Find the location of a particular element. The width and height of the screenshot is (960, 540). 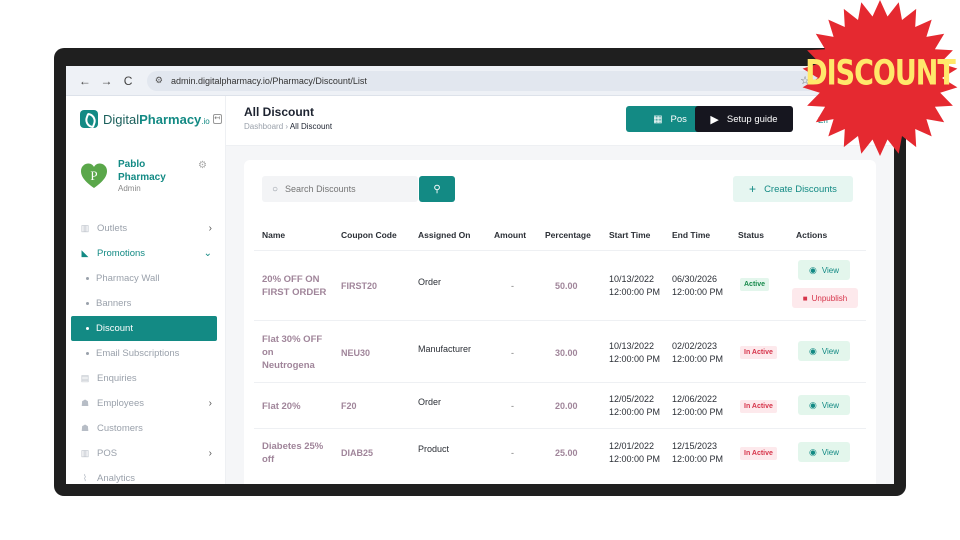

setup-guide-button: ▶ Setup guide is located at coordinates (744, 119).